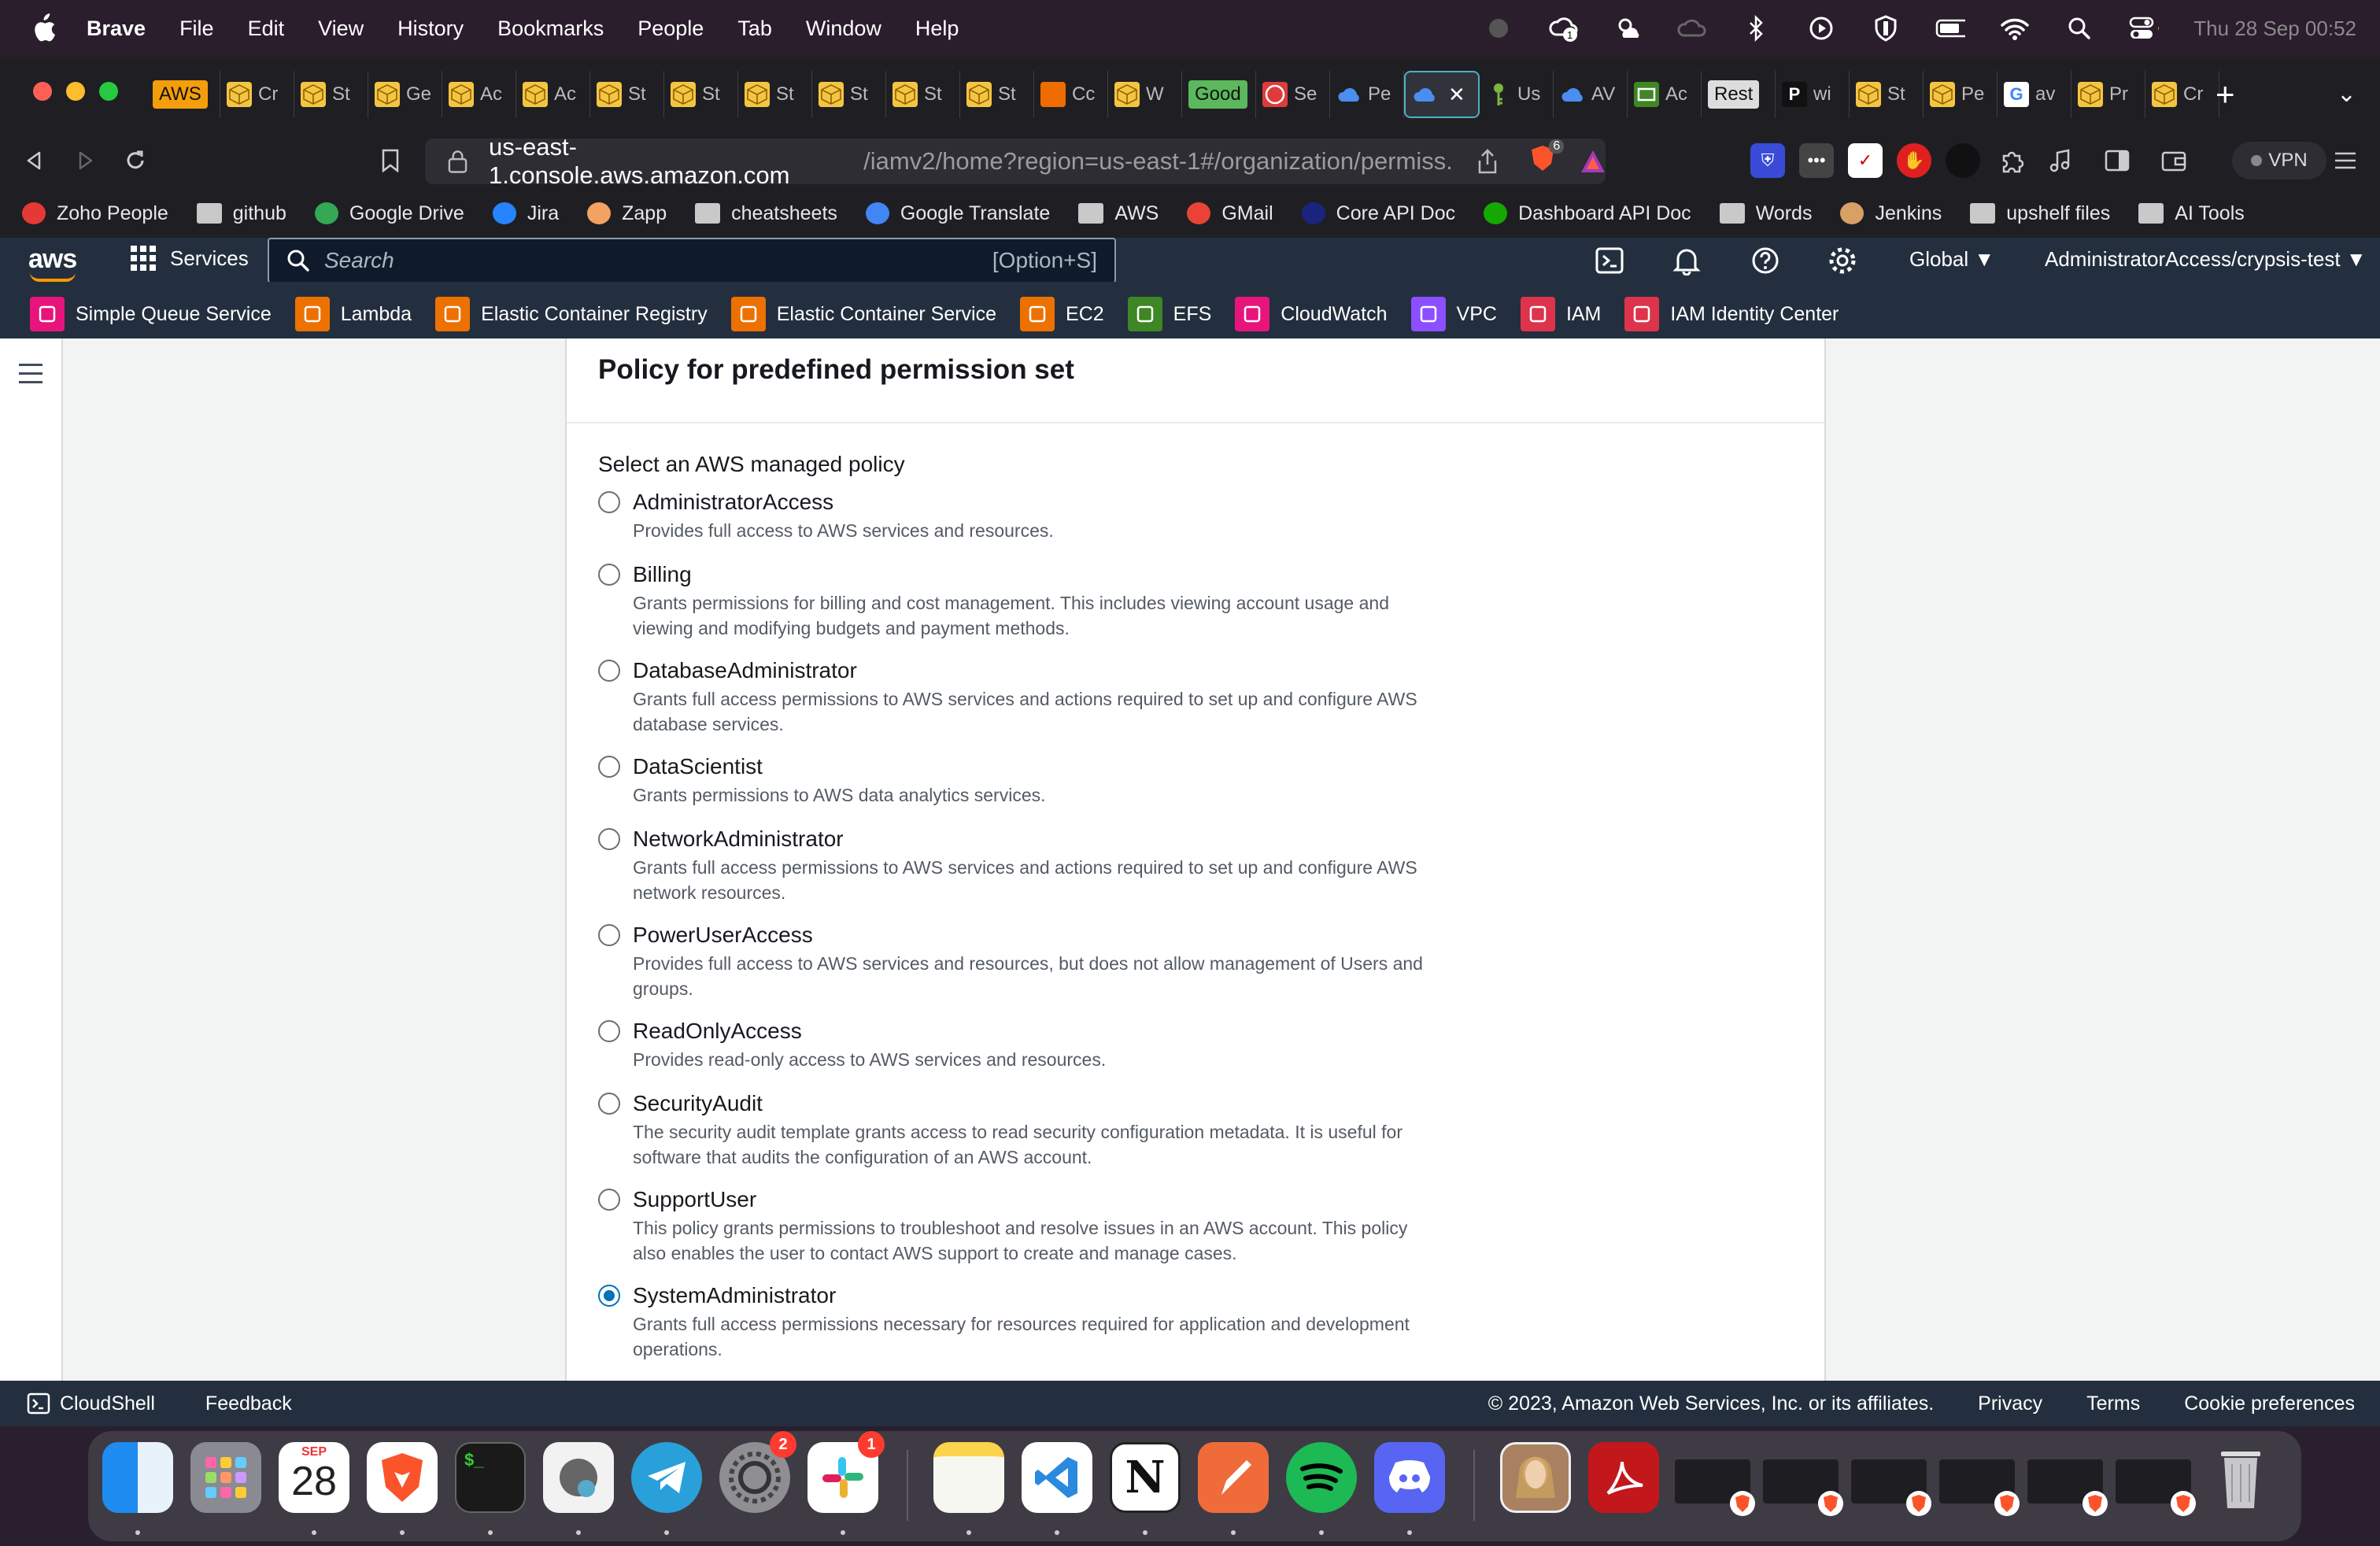 The height and width of the screenshot is (1546, 2380). I want to click on bookmark-item: Jira, so click(525, 213).